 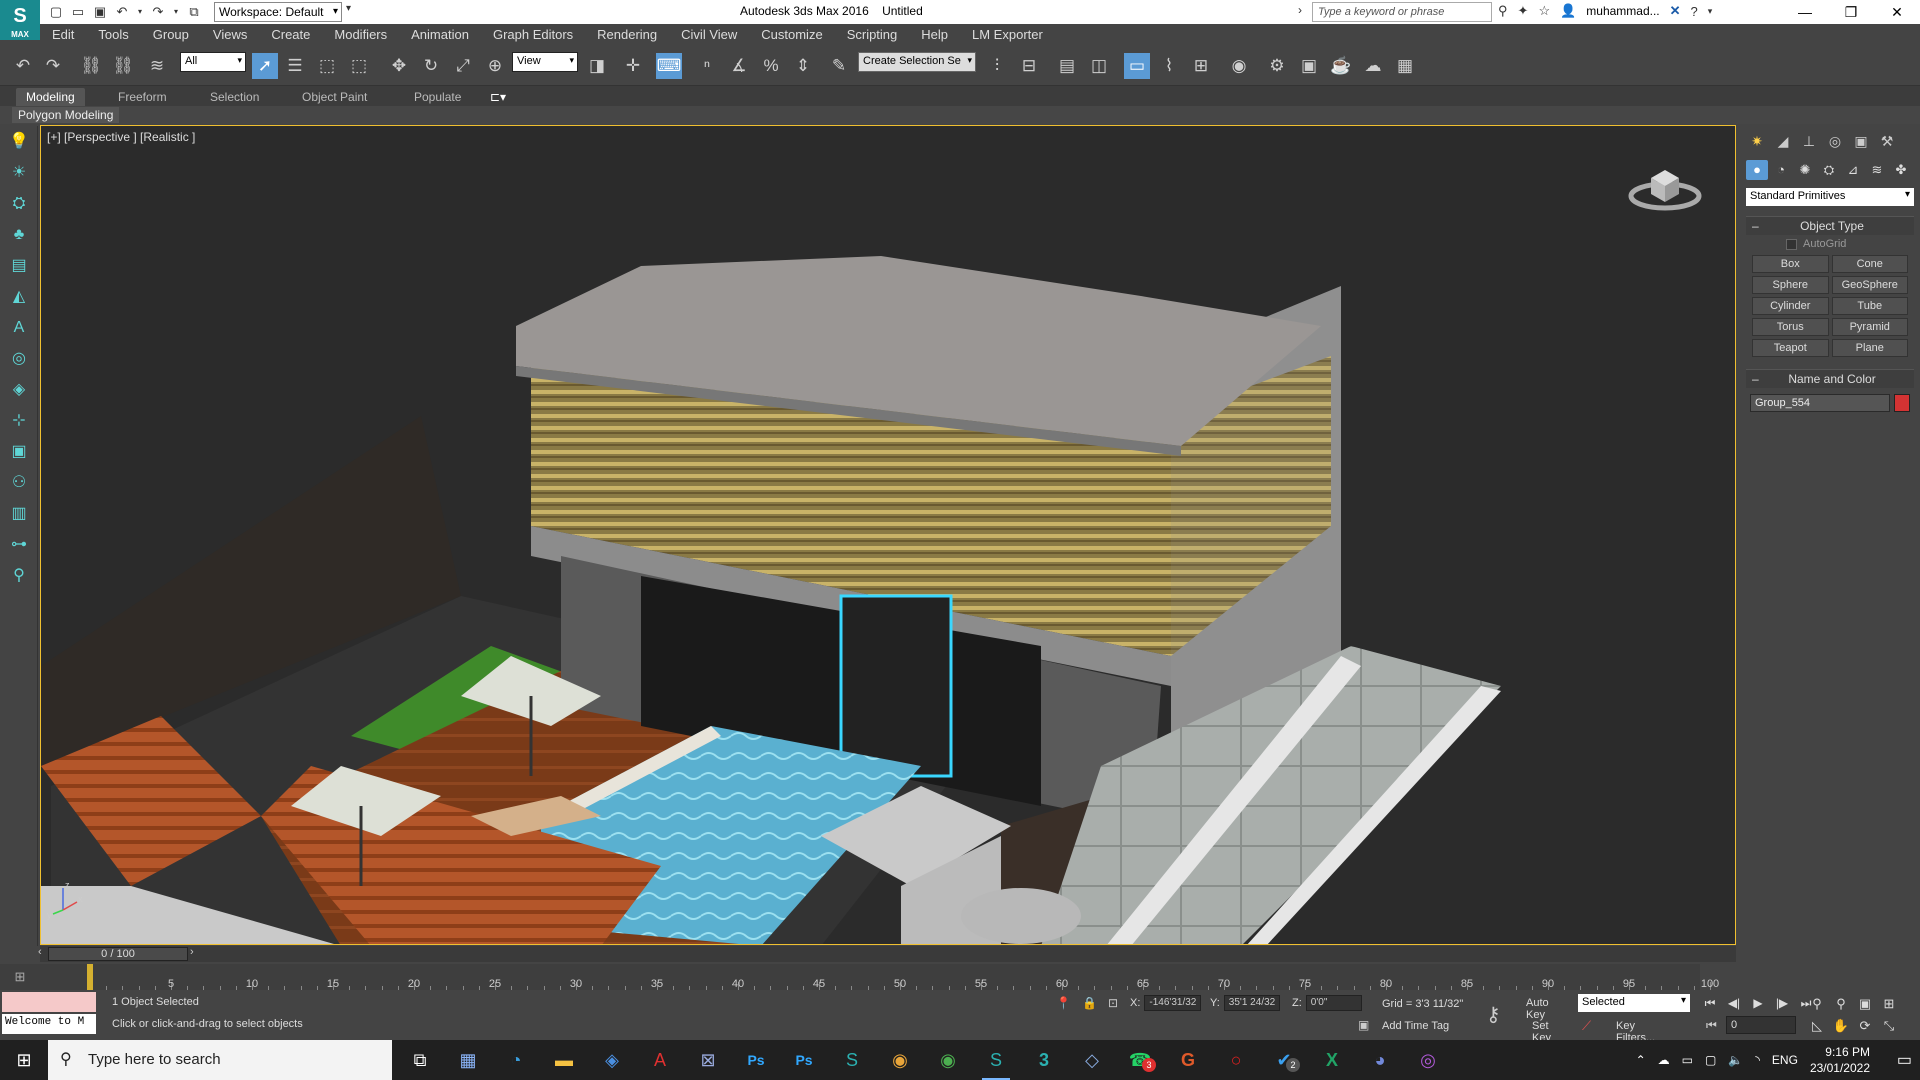 I want to click on render-setup-icon: ⚙, so click(x=1277, y=66).